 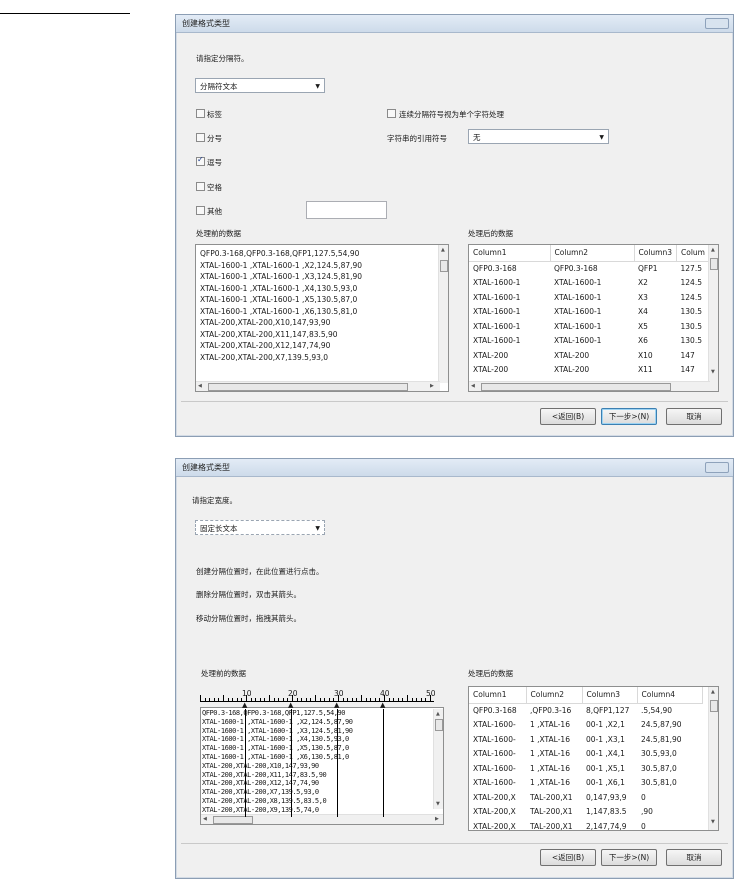 I want to click on table-row: XTAL-1600- 1 ,XTAL-16 00-1 ,X5,1 30.5,87,0, so click(x=585, y=768).